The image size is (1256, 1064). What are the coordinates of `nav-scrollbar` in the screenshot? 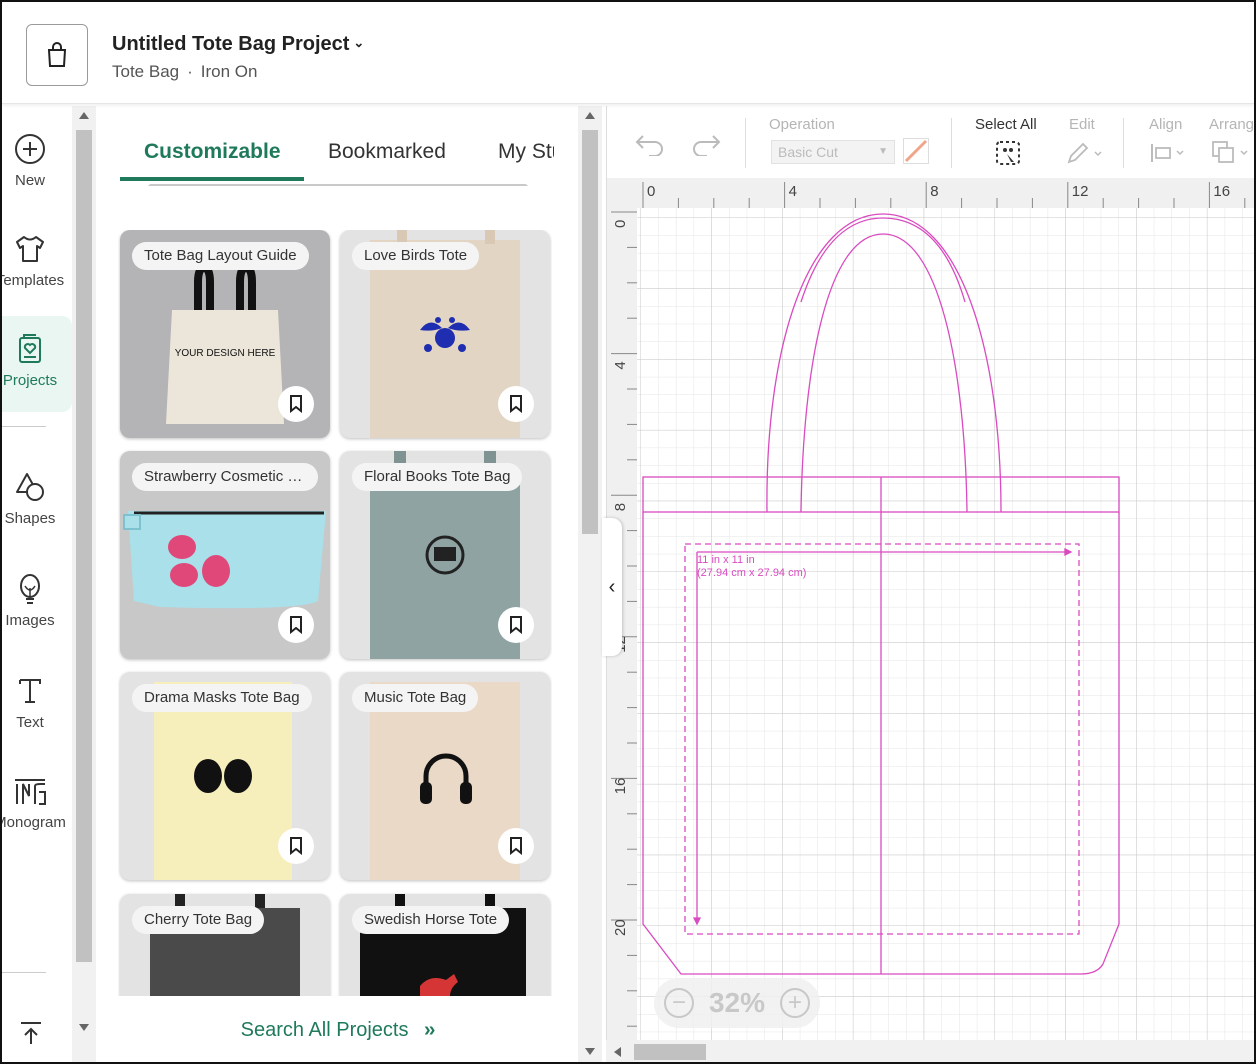 It's located at (84, 584).